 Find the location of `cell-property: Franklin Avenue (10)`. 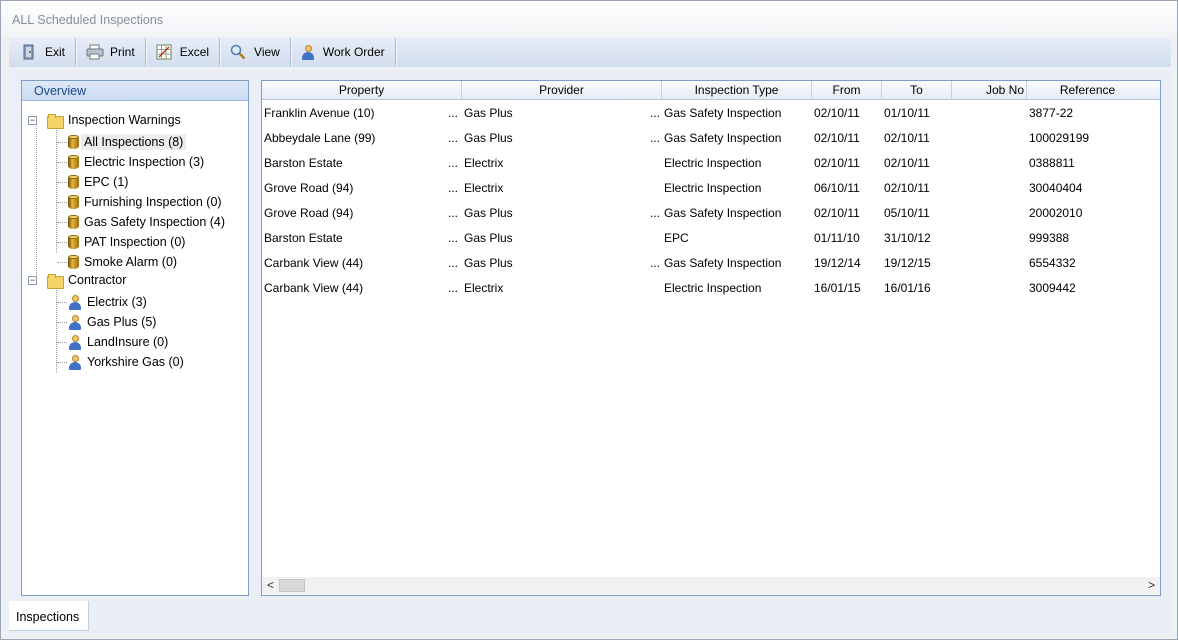

cell-property: Franklin Avenue (10) is located at coordinates (319, 113).